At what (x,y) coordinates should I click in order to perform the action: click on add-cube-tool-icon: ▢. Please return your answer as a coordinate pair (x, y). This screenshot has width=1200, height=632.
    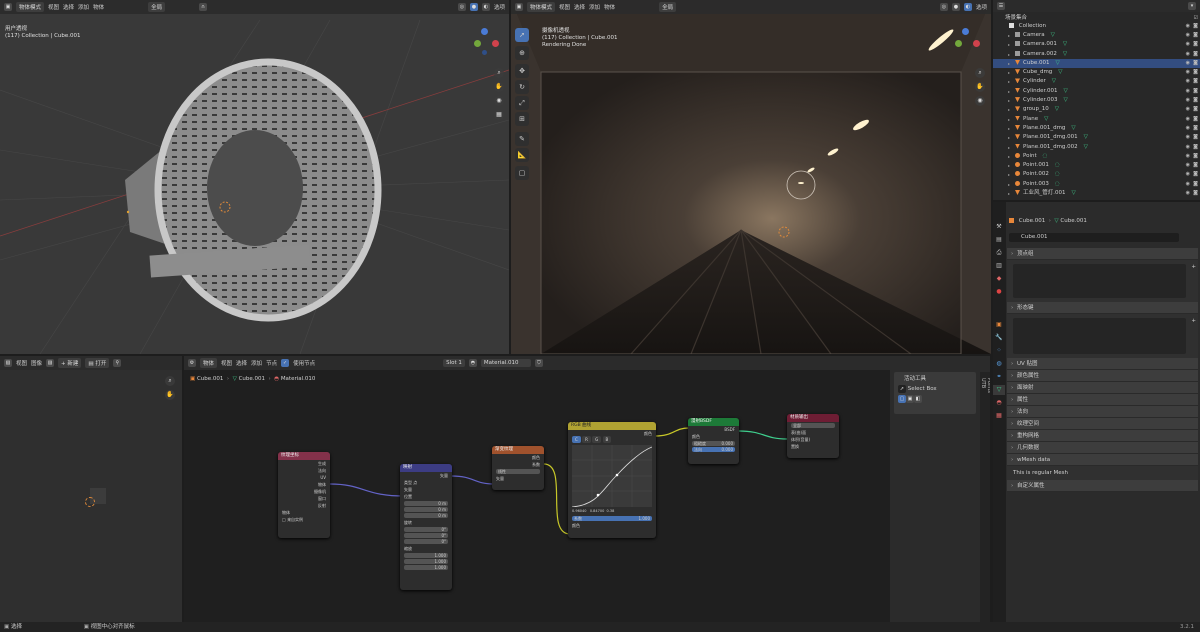
    Looking at the image, I should click on (522, 173).